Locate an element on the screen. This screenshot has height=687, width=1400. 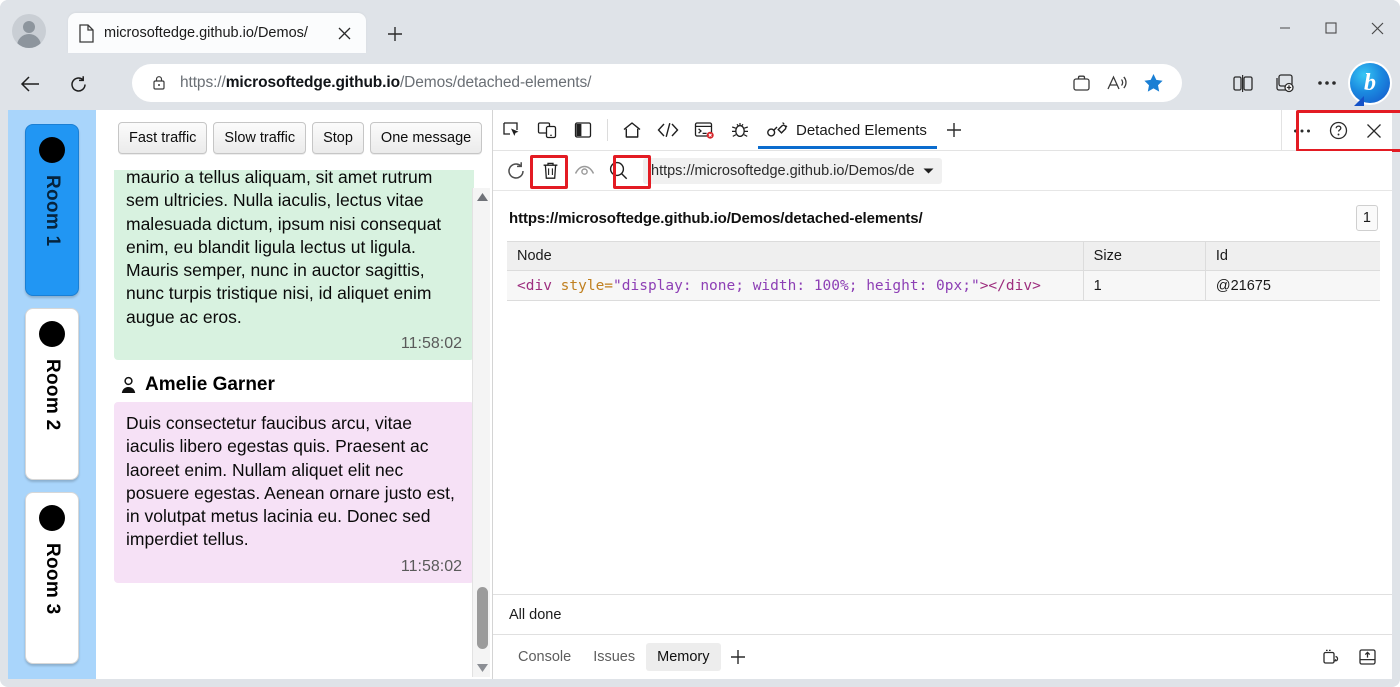
sidebar-item-room-3: Room 3 is located at coordinates (52, 578).